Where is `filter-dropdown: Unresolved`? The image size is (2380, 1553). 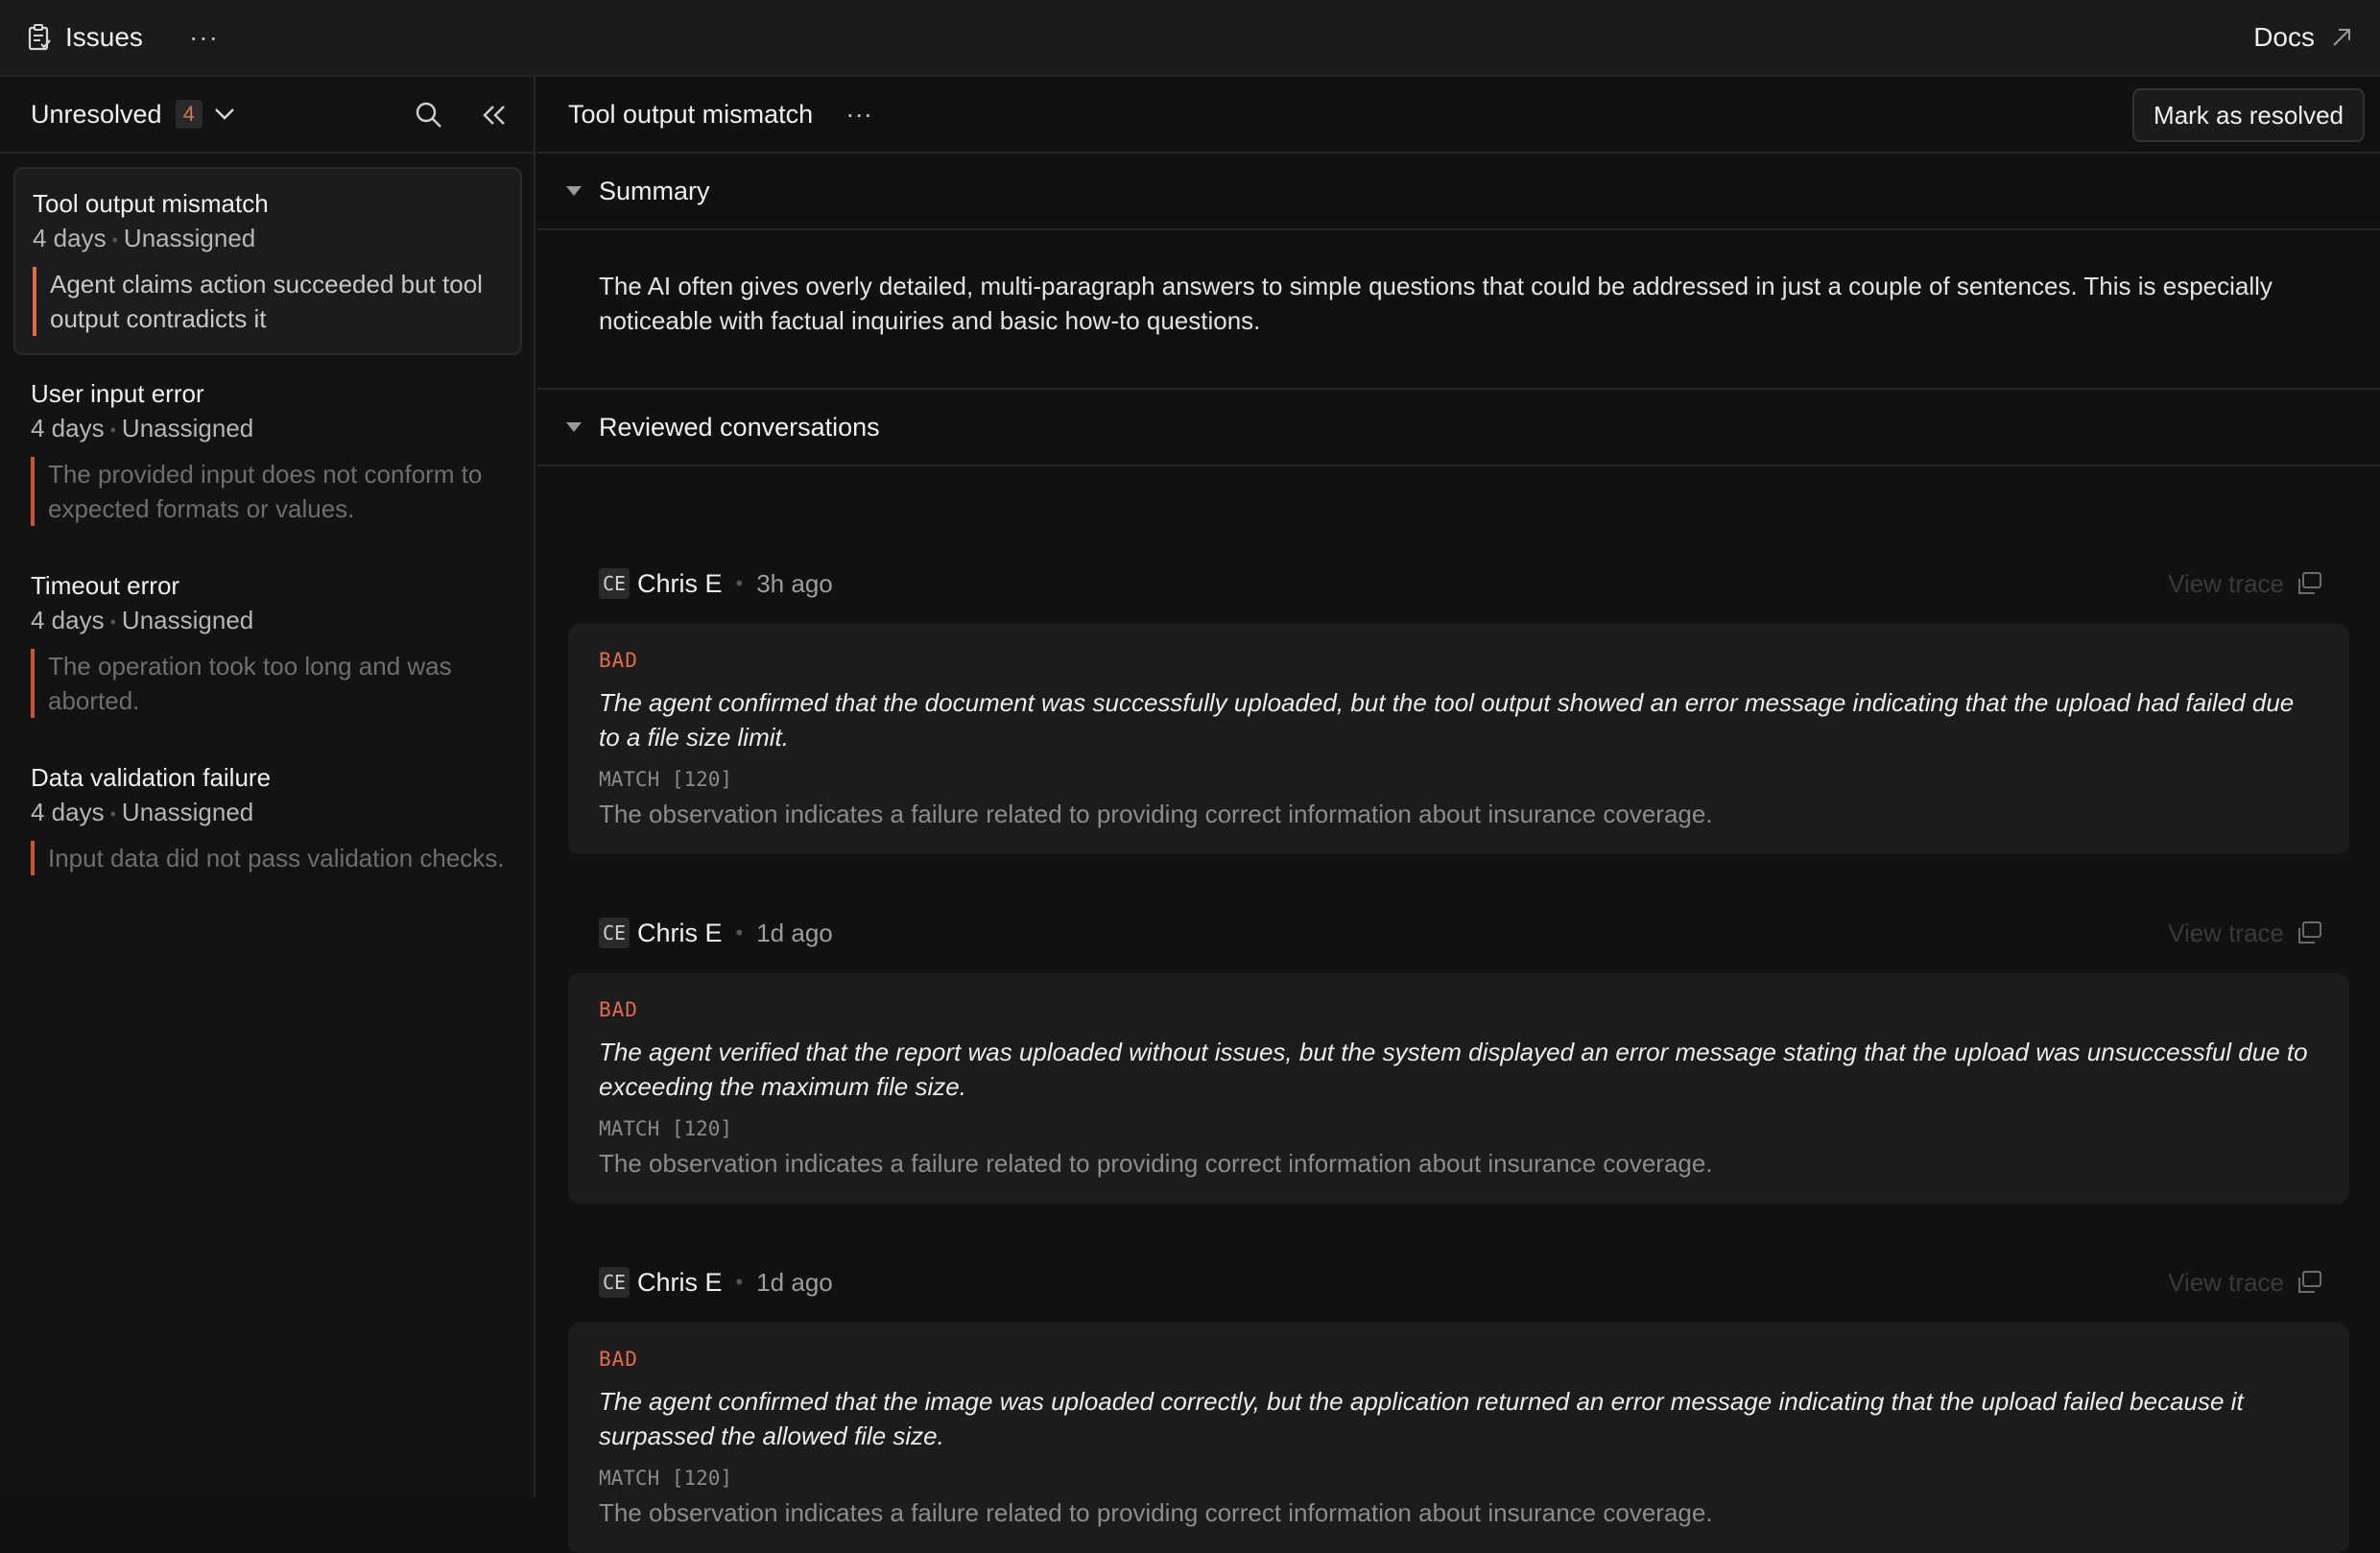 filter-dropdown: Unresolved is located at coordinates (97, 115).